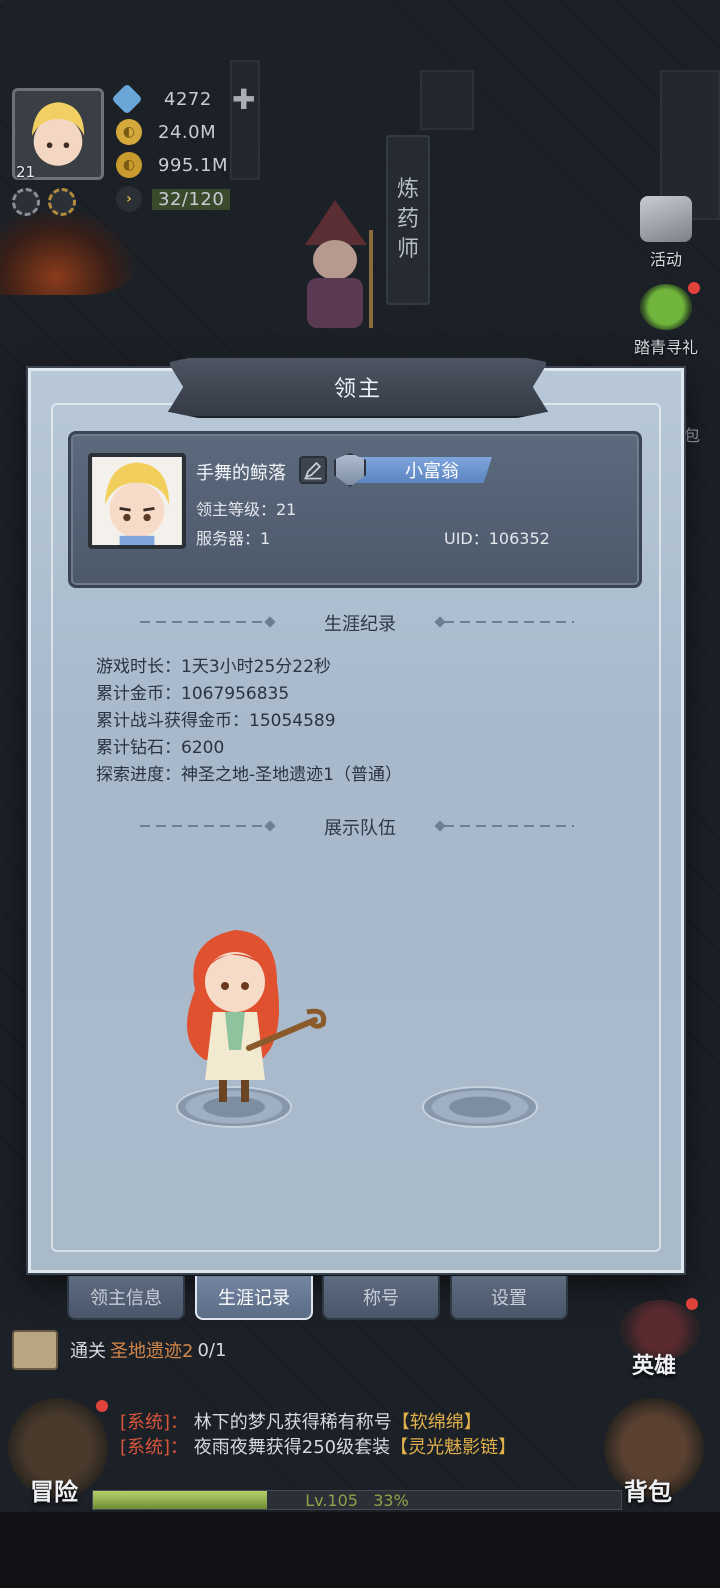 The image size is (720, 1588). I want to click on tab-lord-info: 领主信息, so click(126, 1298).